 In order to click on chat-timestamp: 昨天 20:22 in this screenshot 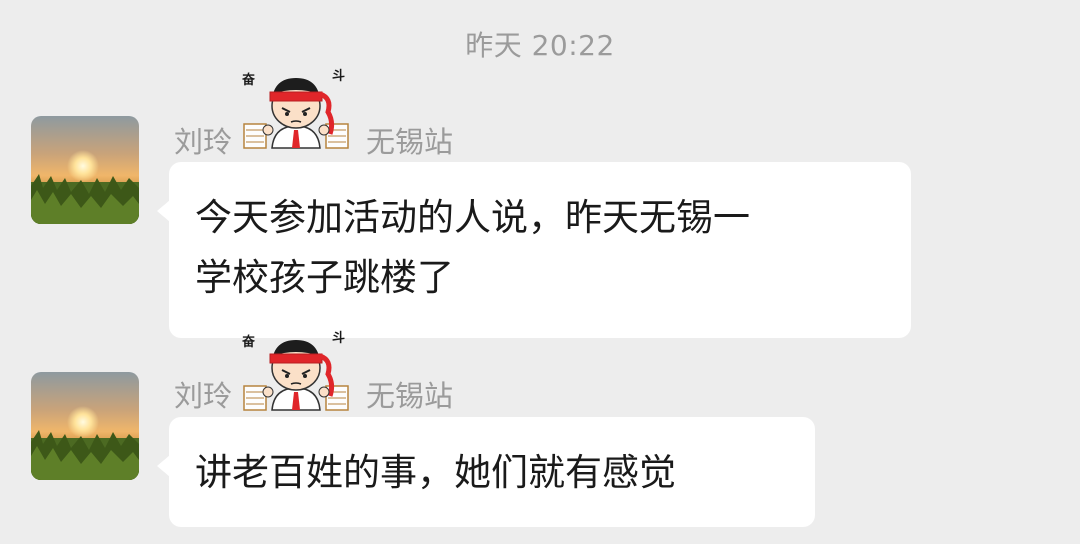, I will do `click(540, 45)`.